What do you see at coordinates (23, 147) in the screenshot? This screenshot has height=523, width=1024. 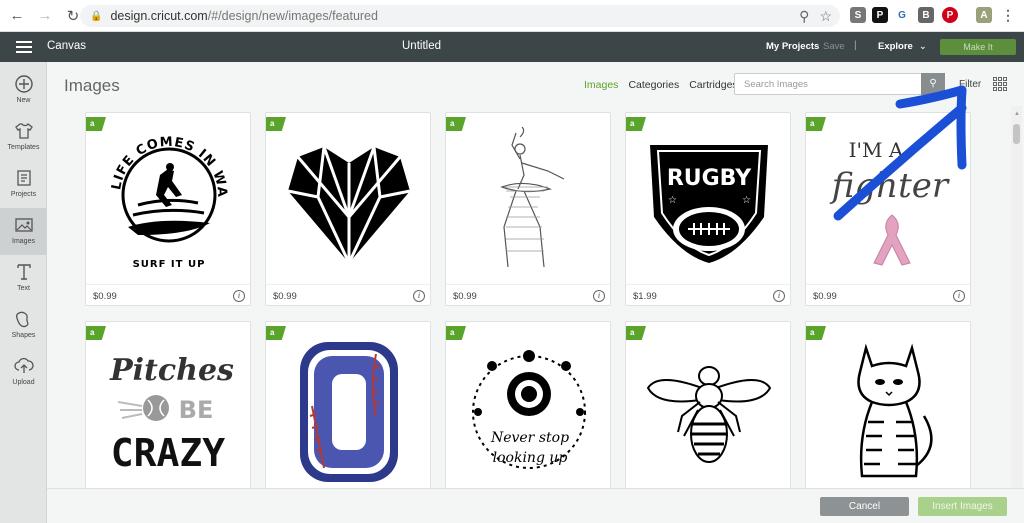 I see `sidebar-item-label: Templates` at bounding box center [23, 147].